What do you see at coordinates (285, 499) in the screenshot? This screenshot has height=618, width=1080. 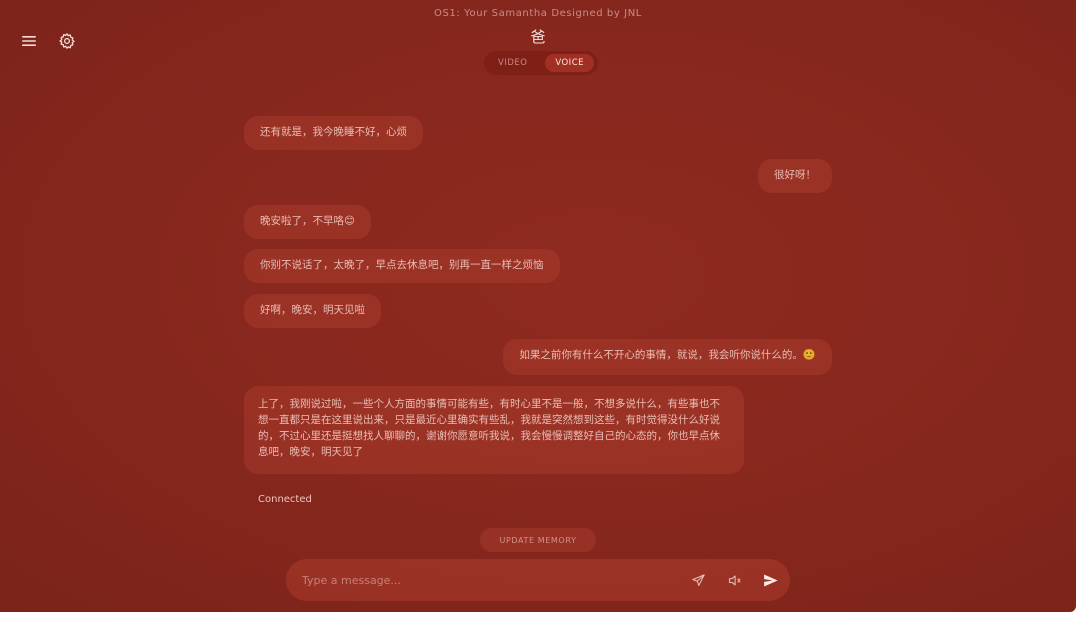 I see `connection-status: Connected` at bounding box center [285, 499].